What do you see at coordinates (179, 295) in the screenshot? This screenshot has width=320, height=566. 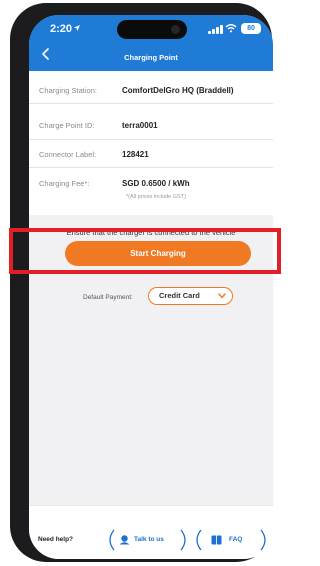 I see `payment-method-value: Credit Card` at bounding box center [179, 295].